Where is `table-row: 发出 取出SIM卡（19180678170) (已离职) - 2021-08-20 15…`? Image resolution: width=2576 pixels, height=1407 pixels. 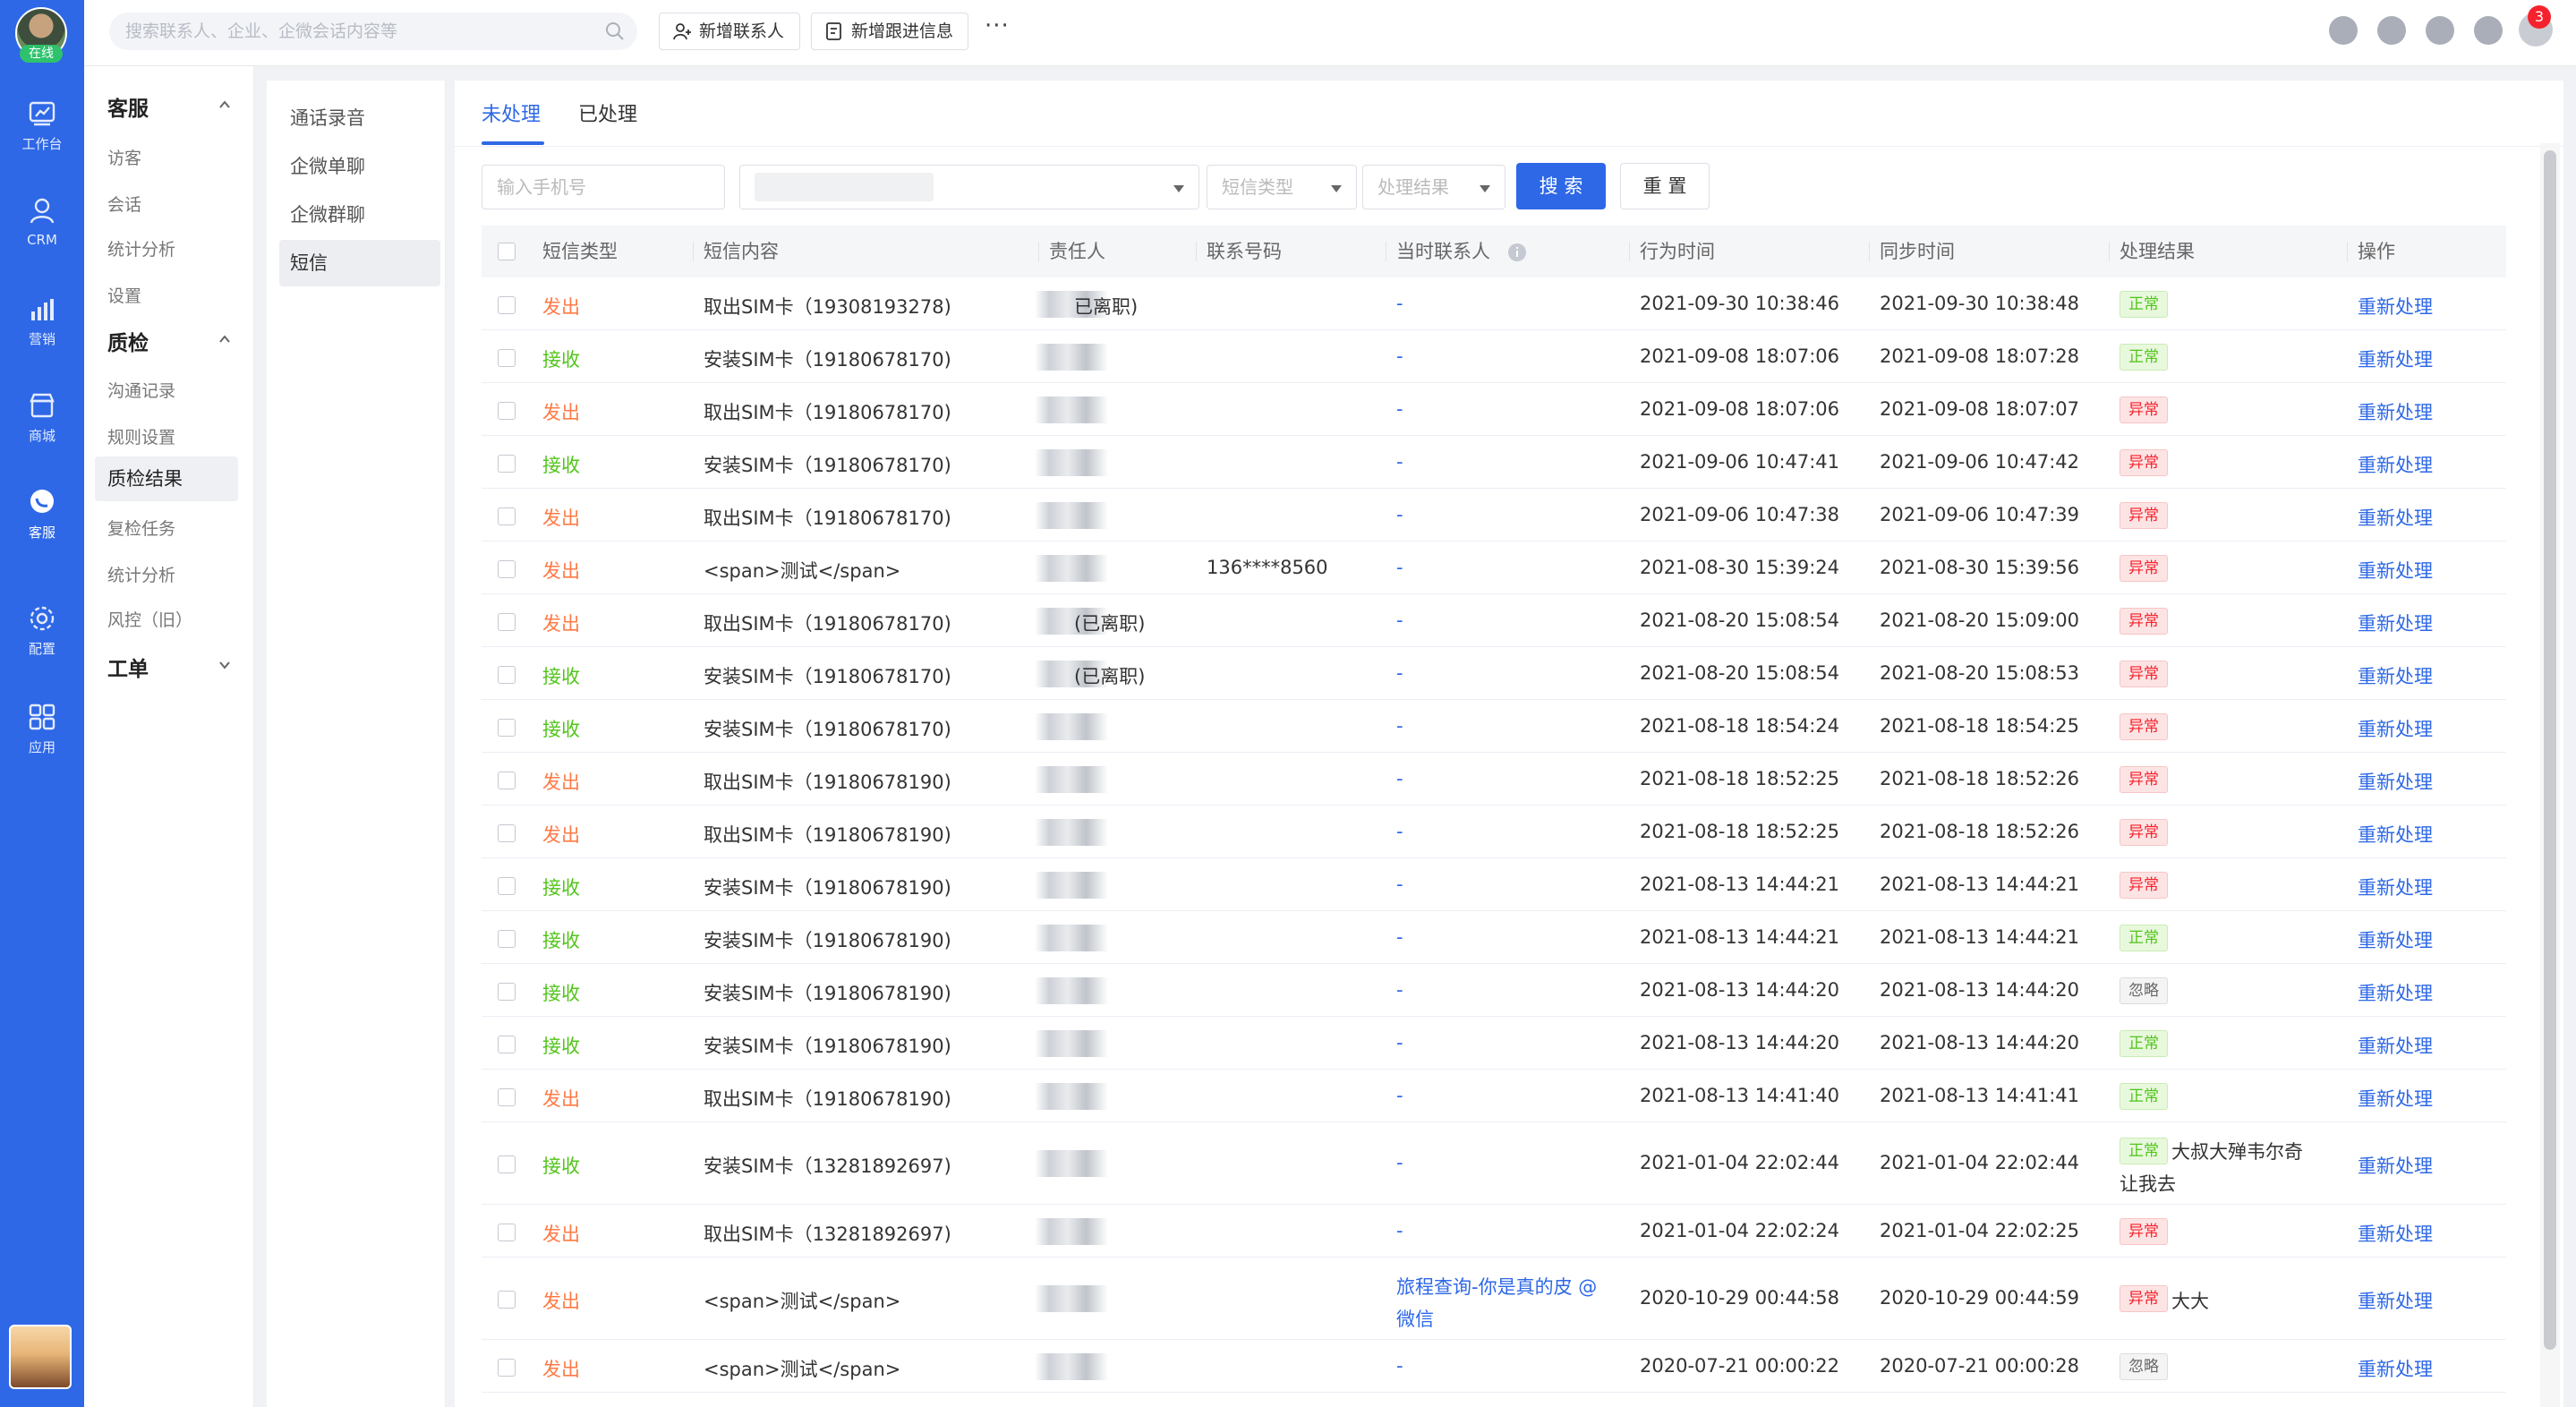 table-row: 发出 取出SIM卡（19180678170) (已离职) - 2021-08-20 15… is located at coordinates (1494, 620).